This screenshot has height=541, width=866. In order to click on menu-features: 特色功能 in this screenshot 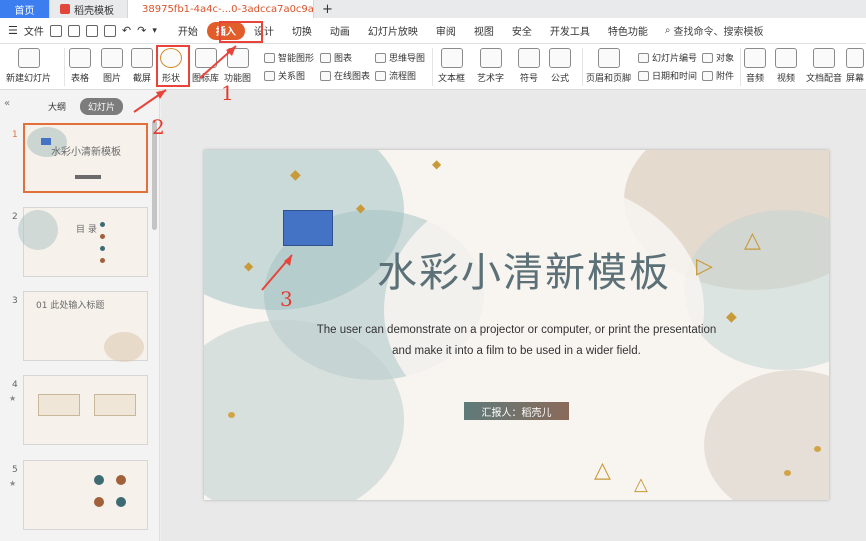, I will do `click(628, 31)`.